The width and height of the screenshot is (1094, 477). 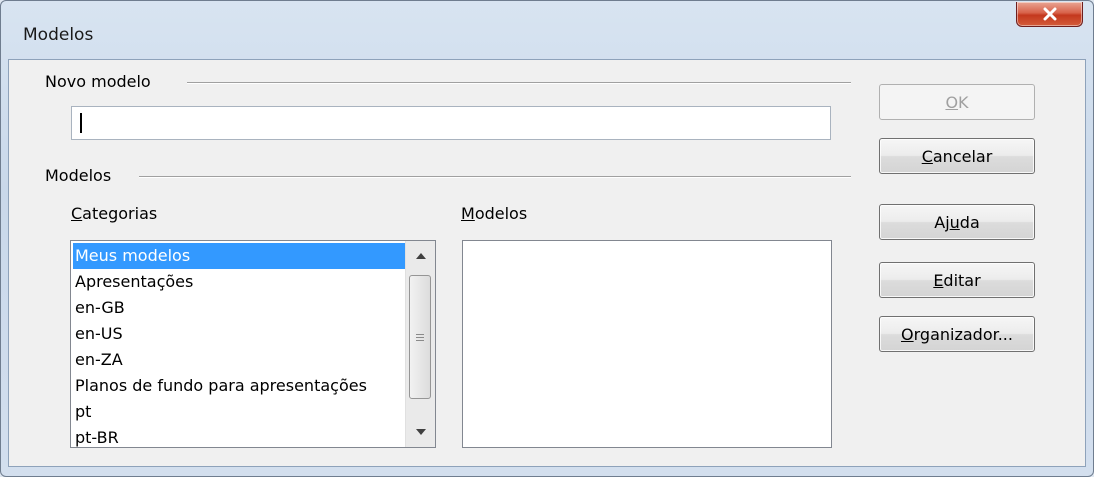 I want to click on chevron-down-icon, so click(x=420, y=432).